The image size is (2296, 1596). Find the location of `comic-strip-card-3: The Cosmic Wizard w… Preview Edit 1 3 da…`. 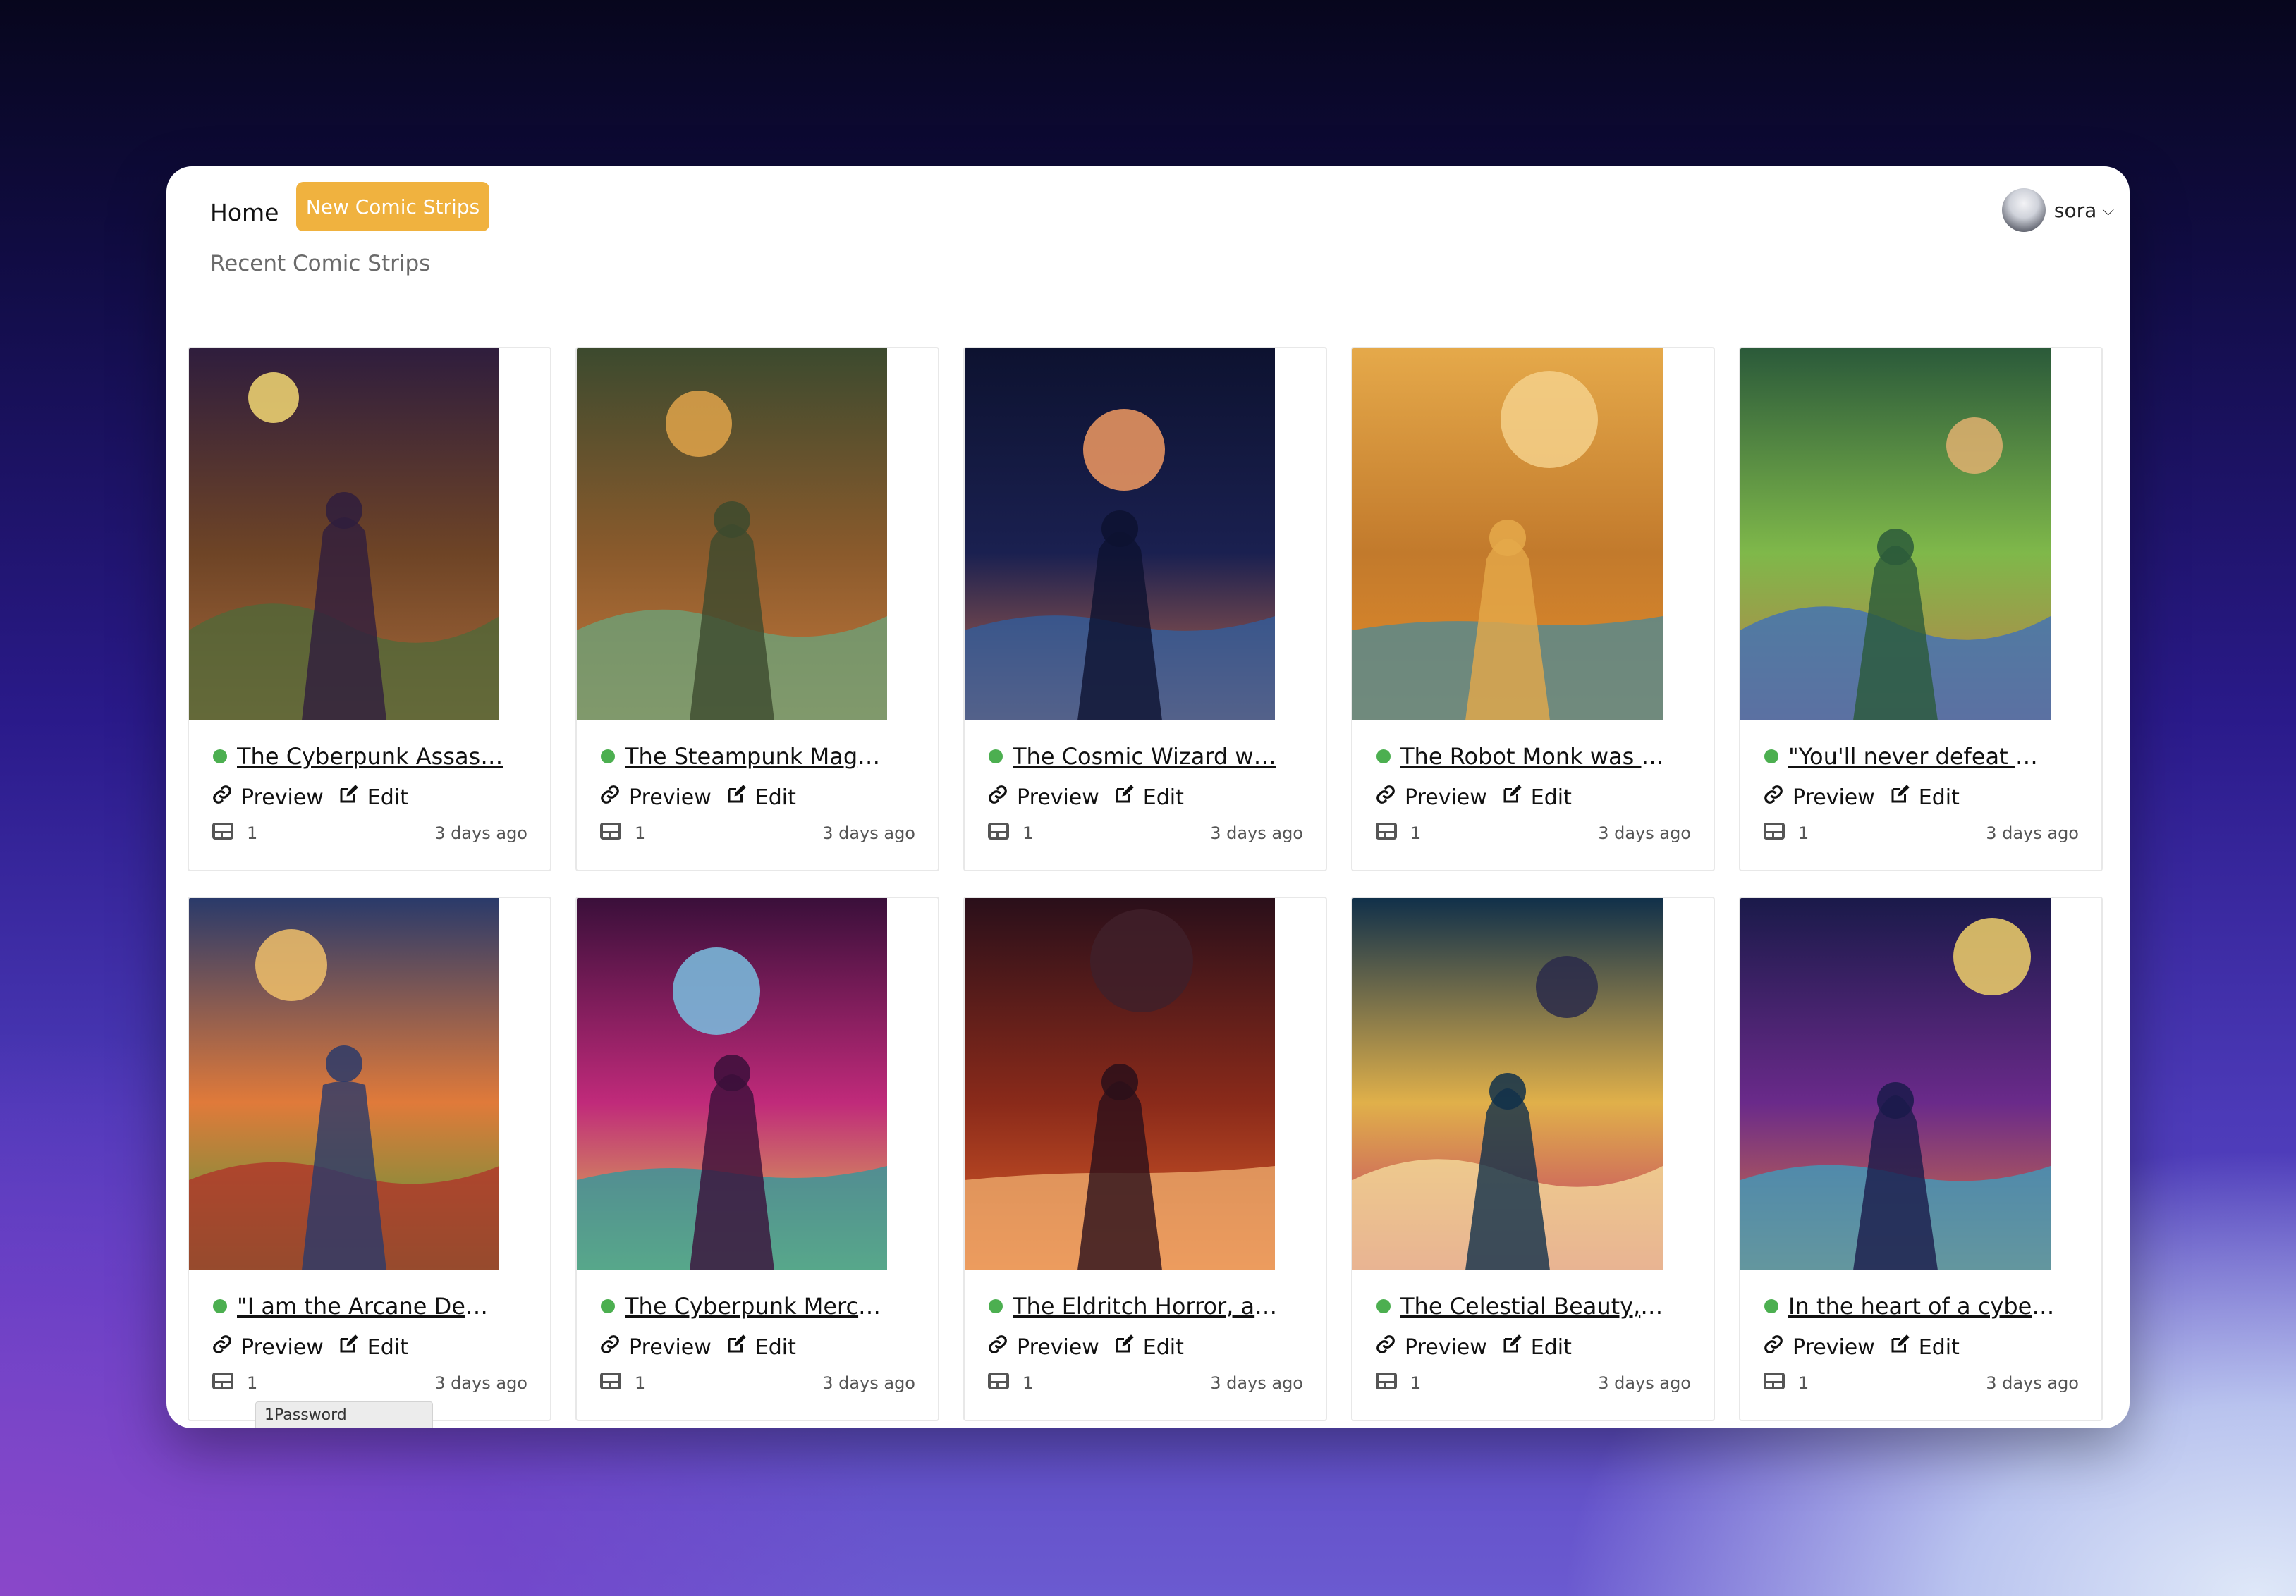

comic-strip-card-3: The Cosmic Wizard w… Preview Edit 1 3 da… is located at coordinates (1145, 609).